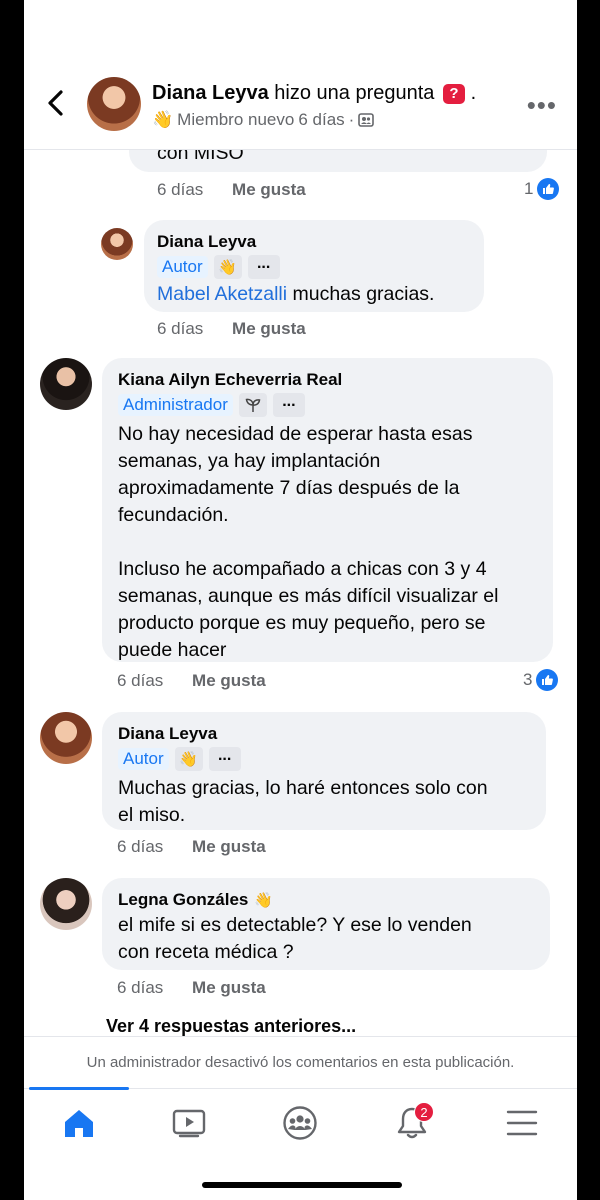 This screenshot has height=1200, width=600. Describe the element at coordinates (173, 515) in the screenshot. I see `comment-line: fecundación.` at that location.